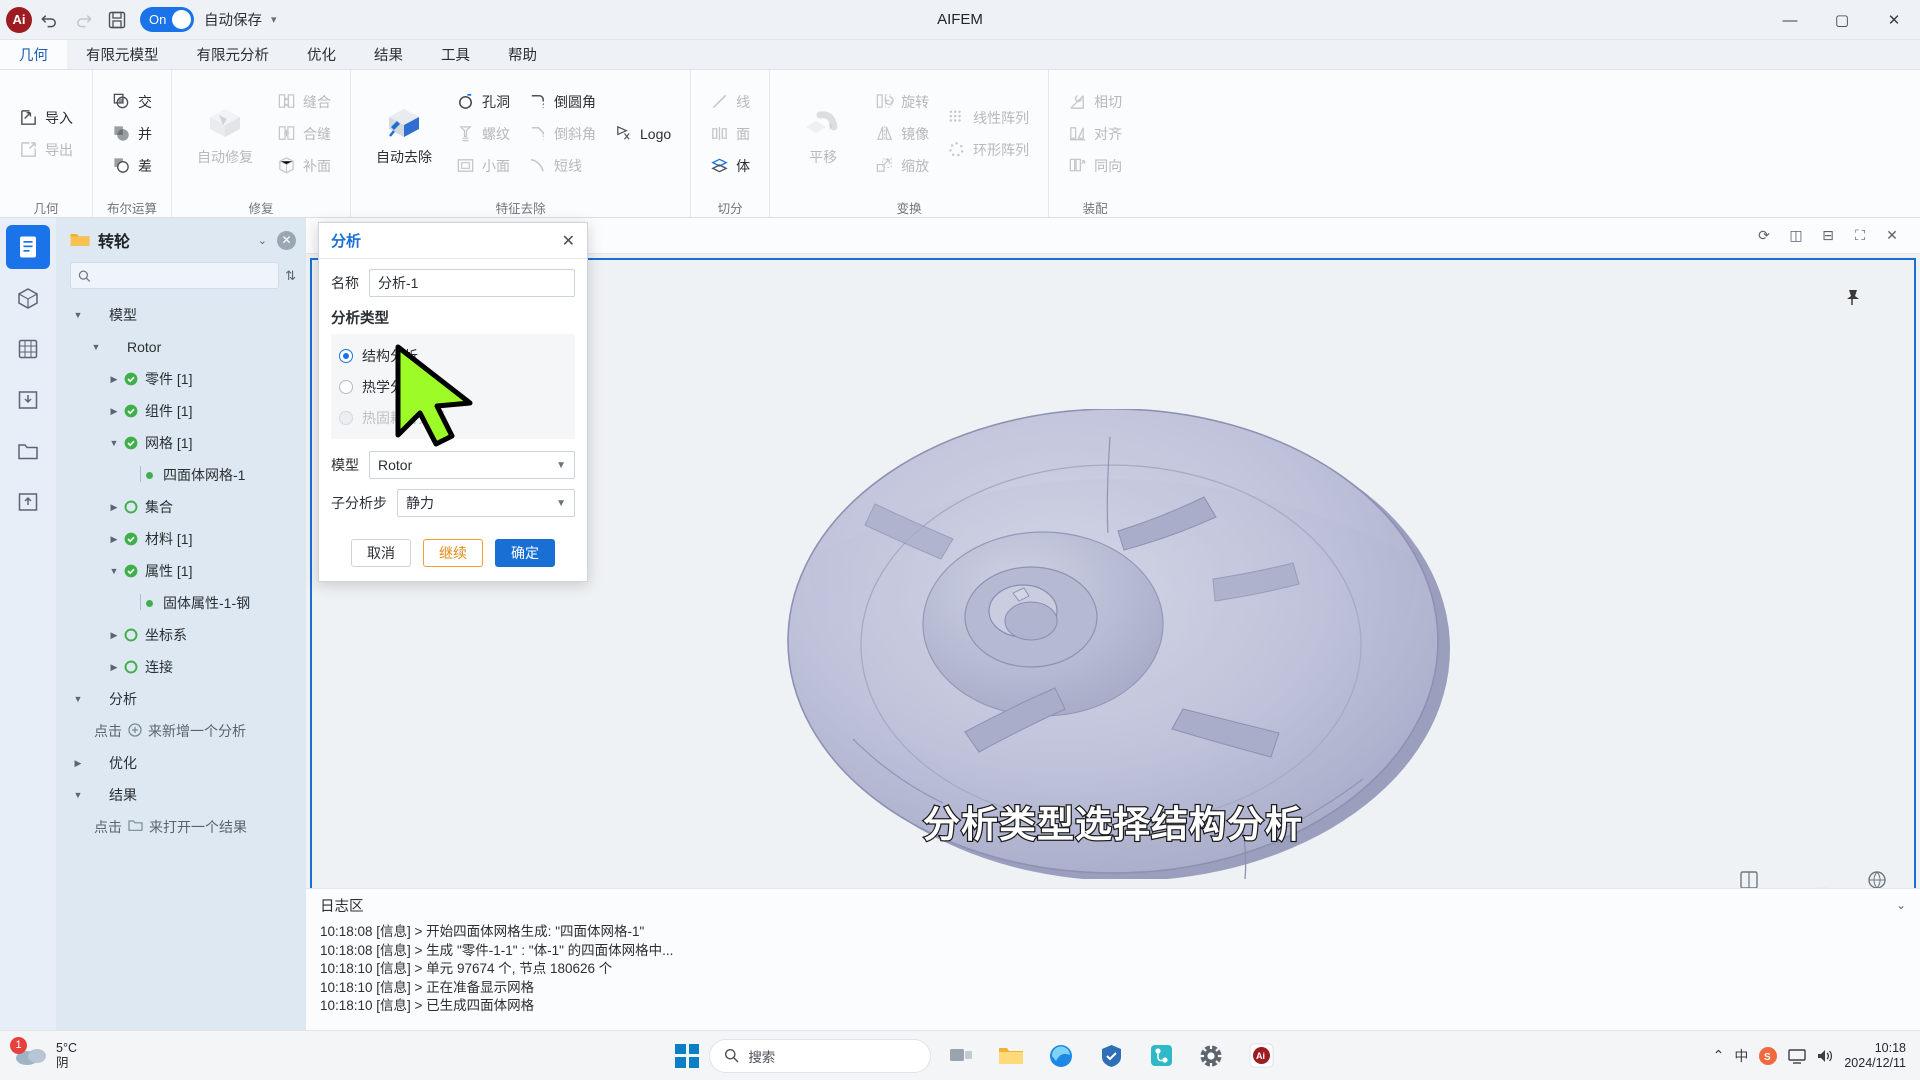 The height and width of the screenshot is (1080, 1920). Describe the element at coordinates (1796, 236) in the screenshot. I see `split-vertical-icon: ◫` at that location.